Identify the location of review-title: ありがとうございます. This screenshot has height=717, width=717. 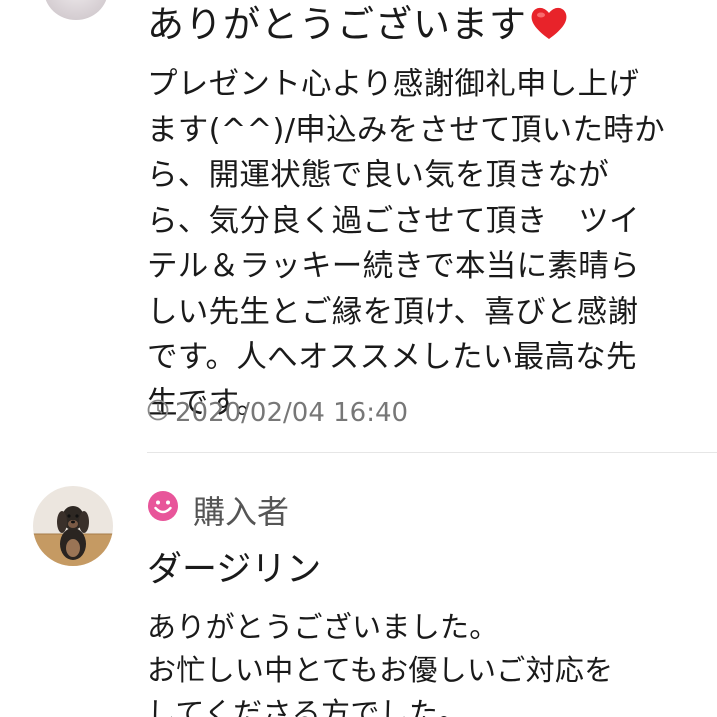
(358, 27).